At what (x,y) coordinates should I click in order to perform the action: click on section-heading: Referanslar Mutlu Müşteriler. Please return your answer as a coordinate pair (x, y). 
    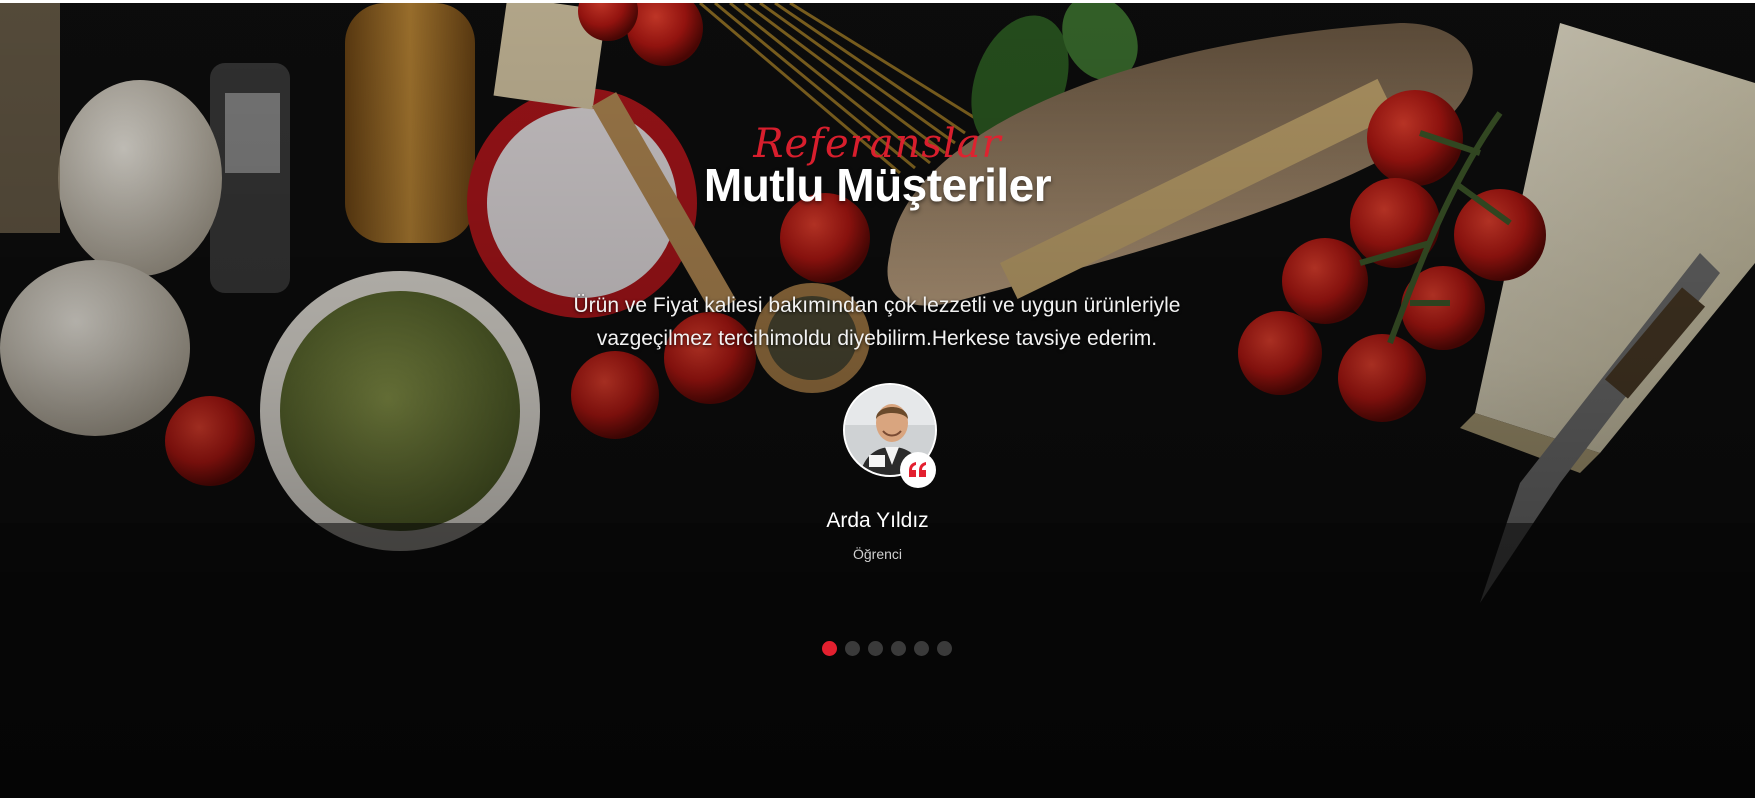
    Looking at the image, I should click on (877, 171).